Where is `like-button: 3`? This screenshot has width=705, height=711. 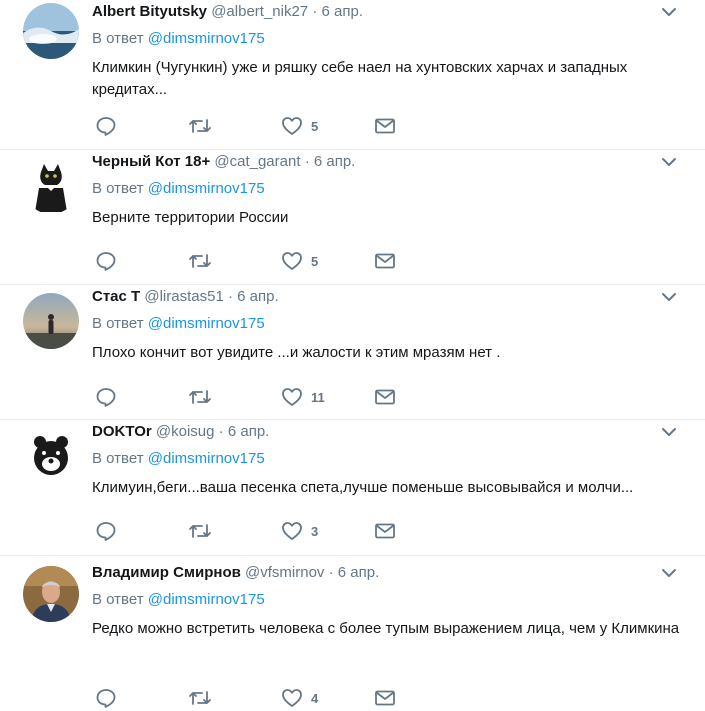
like-button: 3 is located at coordinates (299, 531).